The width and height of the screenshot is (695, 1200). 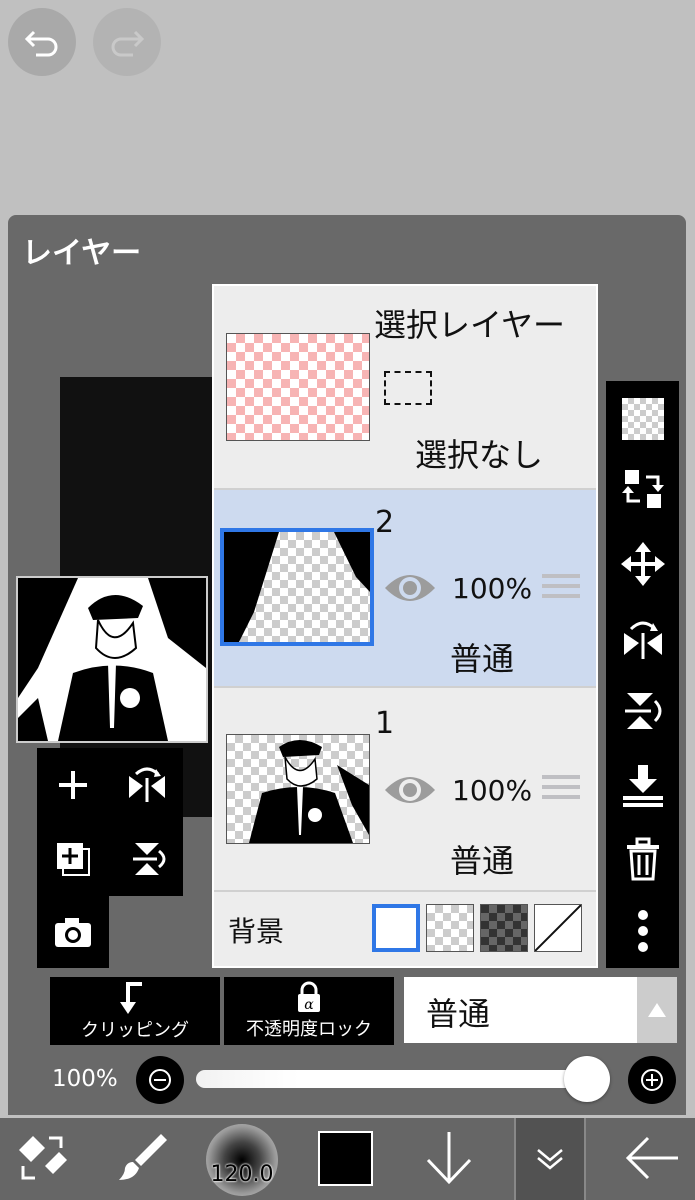 I want to click on blend-mode-value: 普通, so click(x=458, y=1014).